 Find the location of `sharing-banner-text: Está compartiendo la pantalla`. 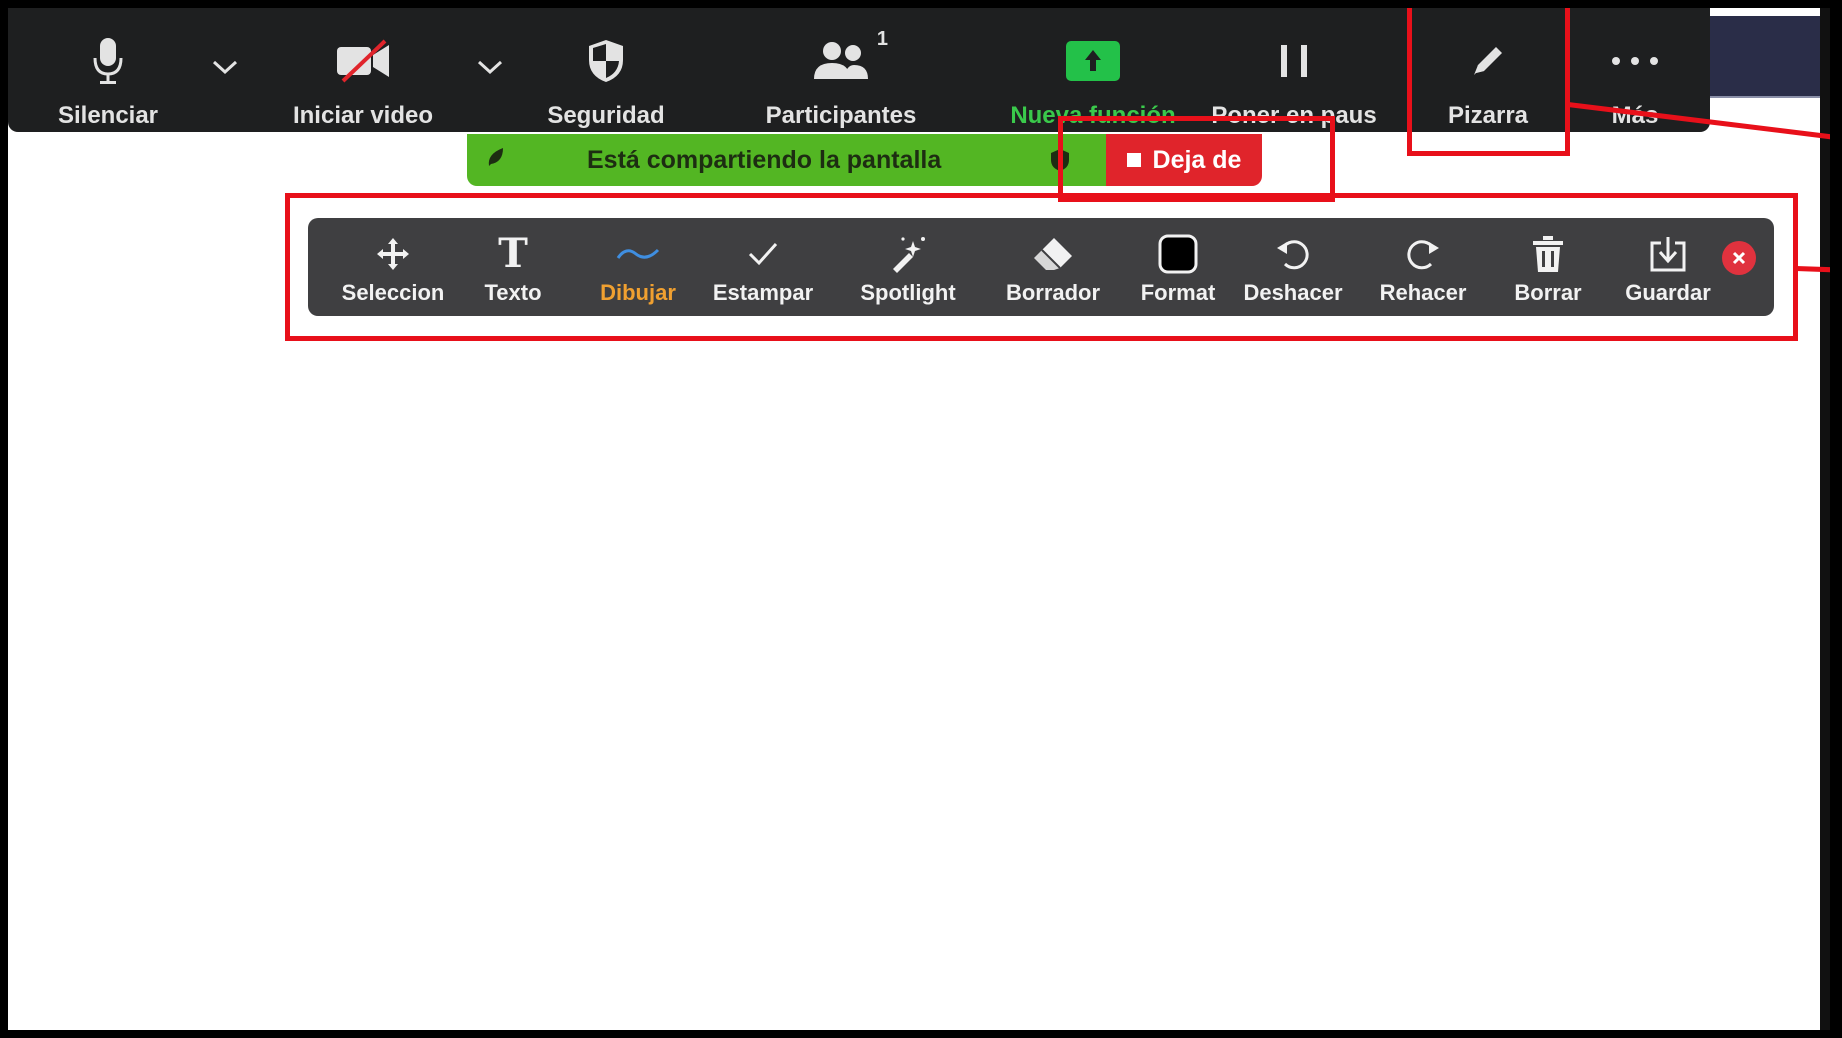

sharing-banner-text: Está compartiendo la pantalla is located at coordinates (764, 159).